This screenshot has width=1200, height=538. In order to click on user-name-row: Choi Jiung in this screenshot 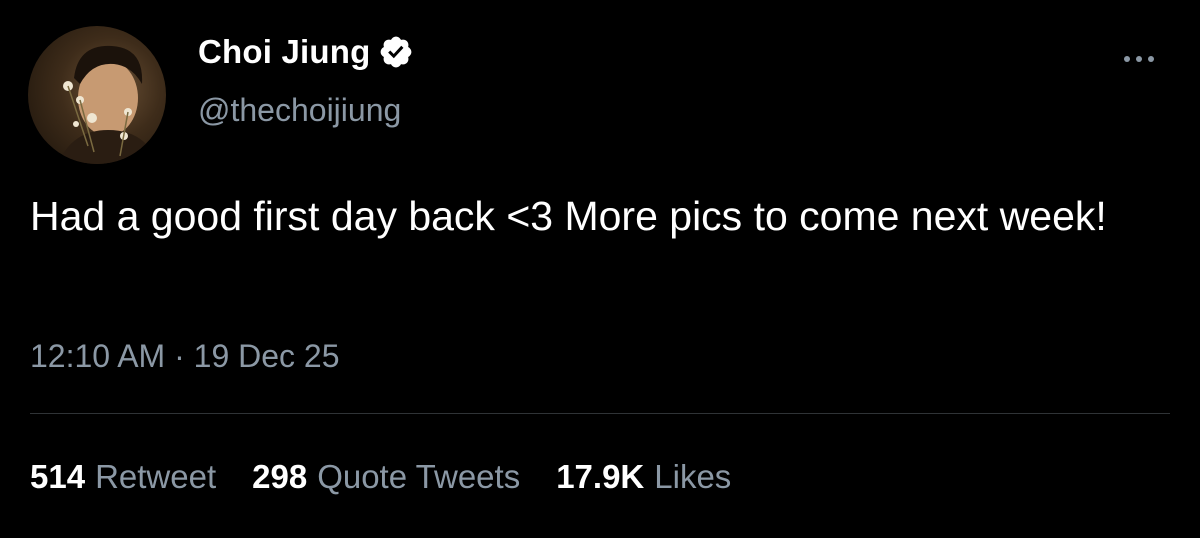, I will do `click(306, 52)`.